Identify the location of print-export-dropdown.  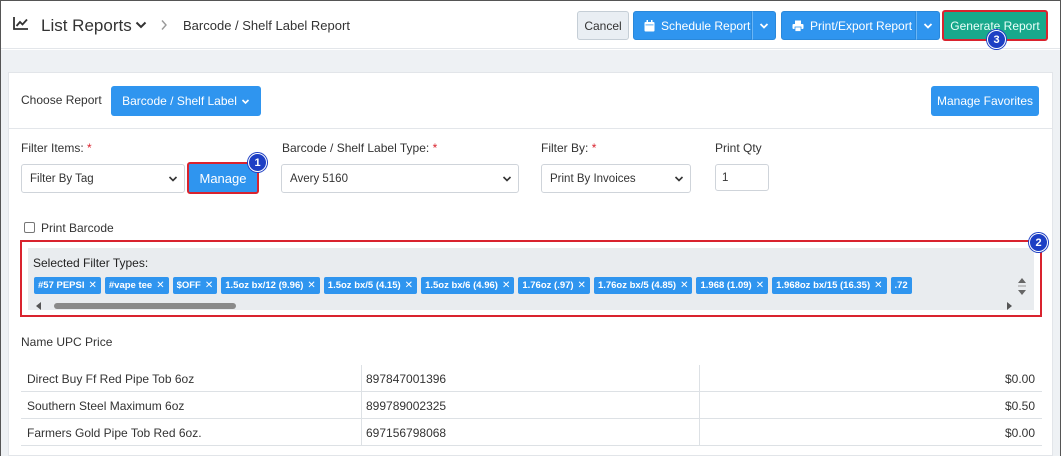
(928, 25).